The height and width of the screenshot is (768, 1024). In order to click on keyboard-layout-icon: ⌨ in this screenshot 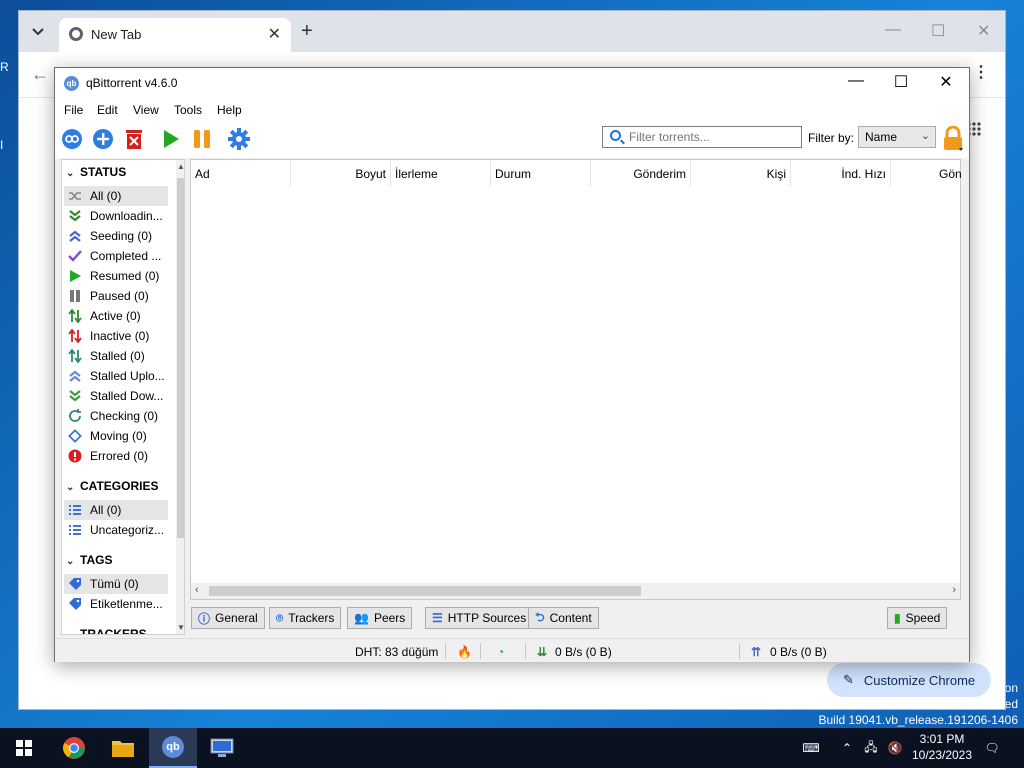, I will do `click(811, 748)`.